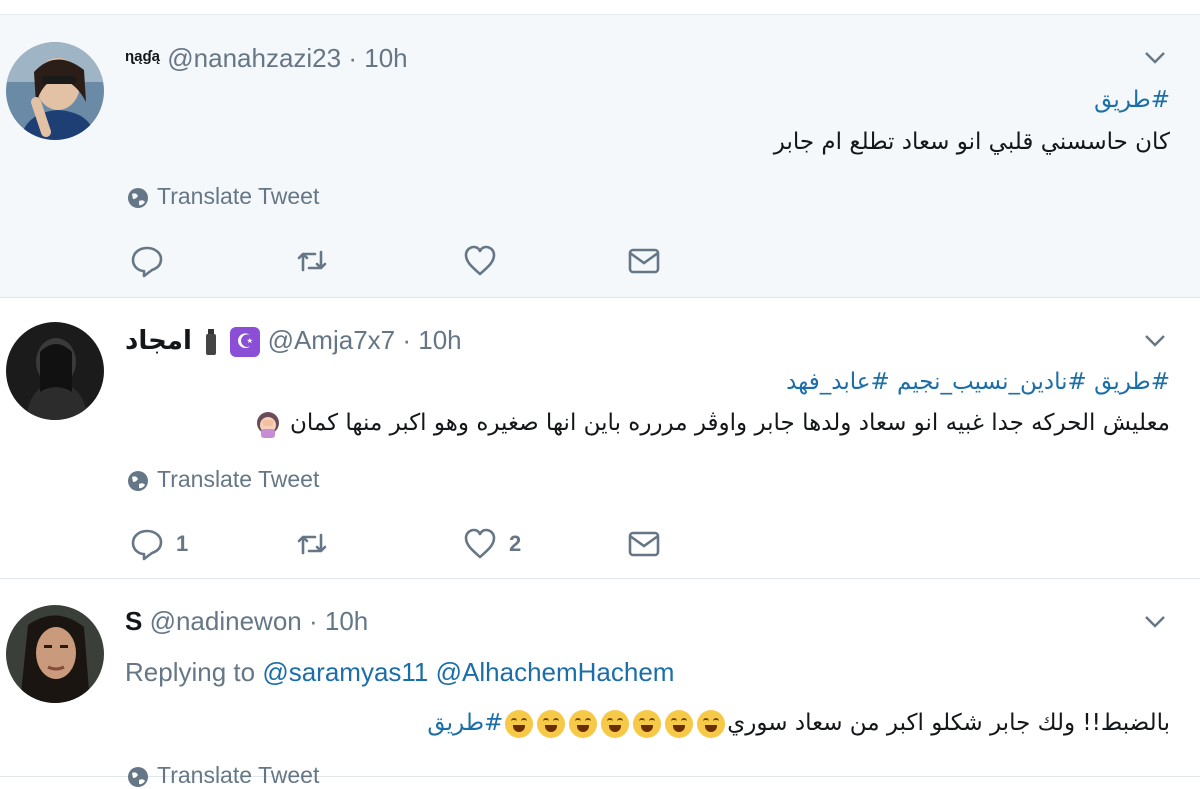 This screenshot has height=789, width=1200. Describe the element at coordinates (267, 424) in the screenshot. I see `woman-facepalming-emoji` at that location.